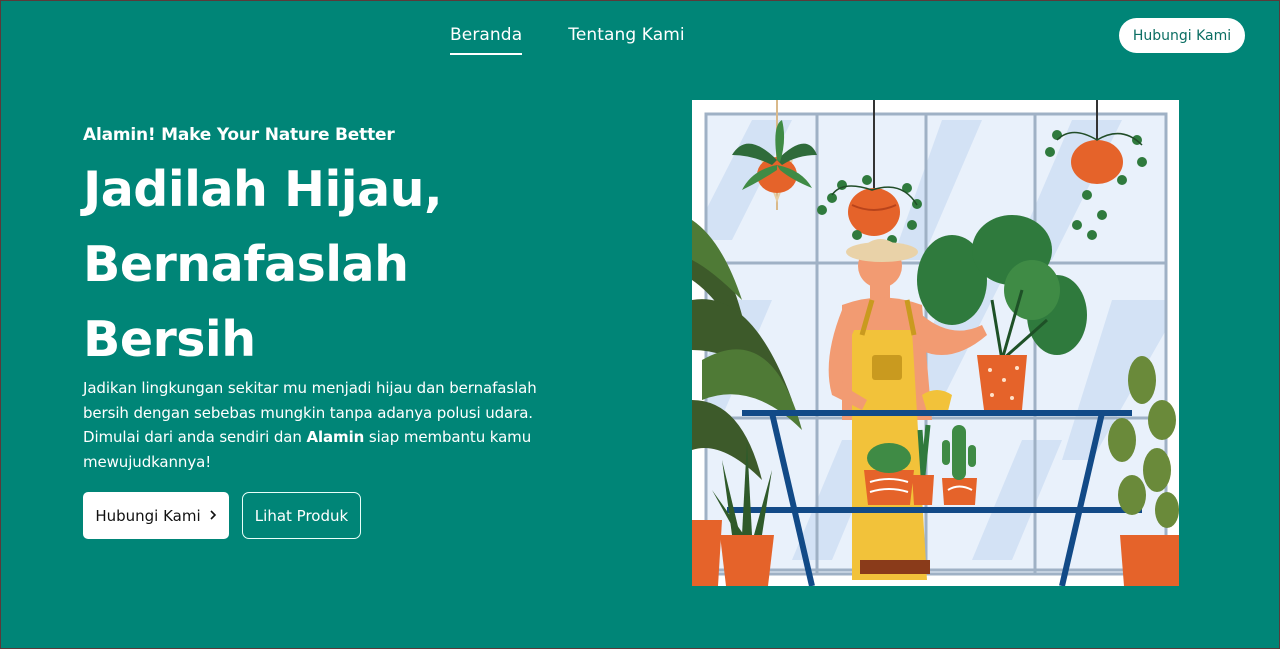 Image resolution: width=1280 pixels, height=649 pixels. Describe the element at coordinates (486, 40) in the screenshot. I see `nav-link-beranda: Beranda` at that location.